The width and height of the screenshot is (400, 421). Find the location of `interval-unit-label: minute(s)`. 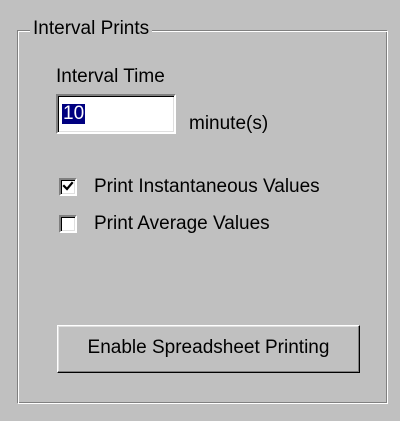

interval-unit-label: minute(s) is located at coordinates (229, 123).